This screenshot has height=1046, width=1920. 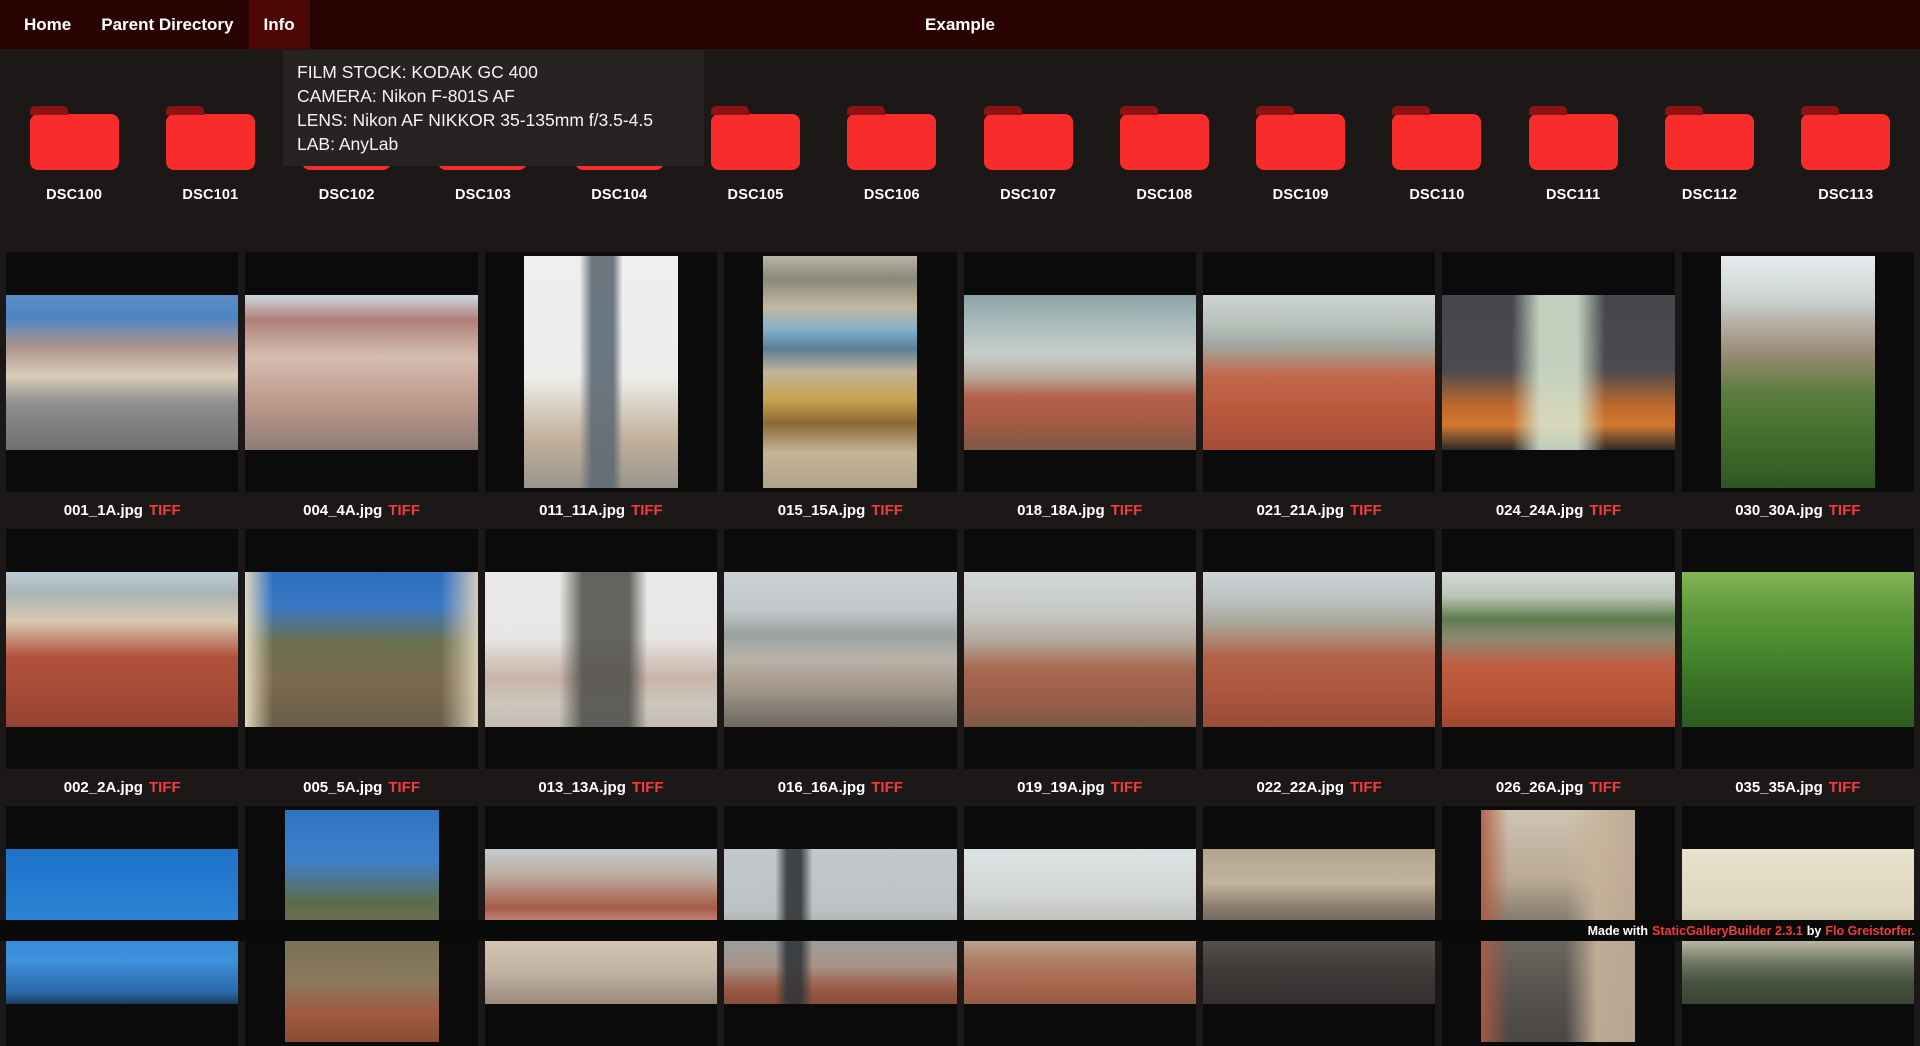 I want to click on nav-item-info: Info, so click(x=279, y=24).